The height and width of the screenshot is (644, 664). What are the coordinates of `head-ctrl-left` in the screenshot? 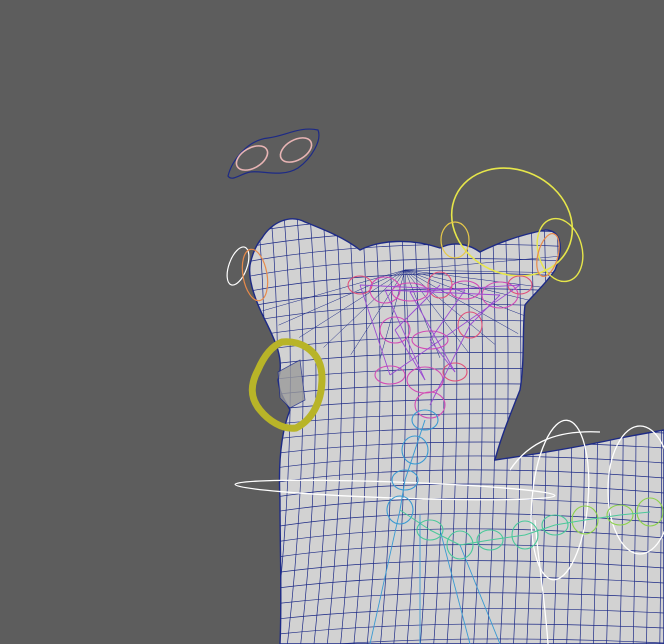 It's located at (238, 266).